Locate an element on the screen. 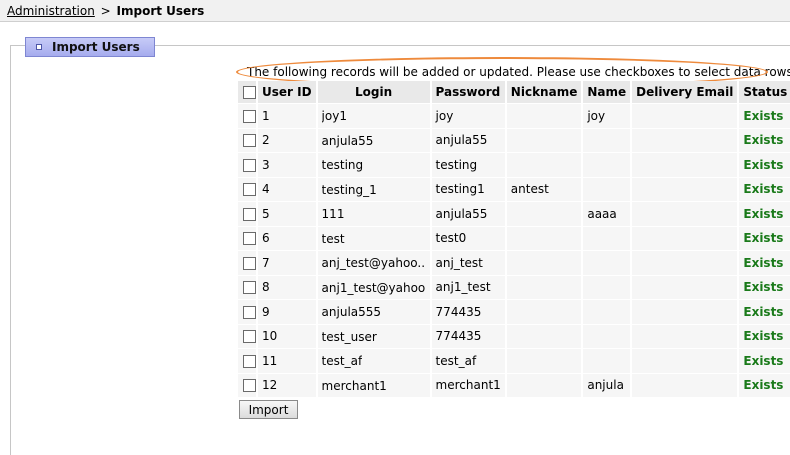  cell-name: anjula is located at coordinates (608, 384).